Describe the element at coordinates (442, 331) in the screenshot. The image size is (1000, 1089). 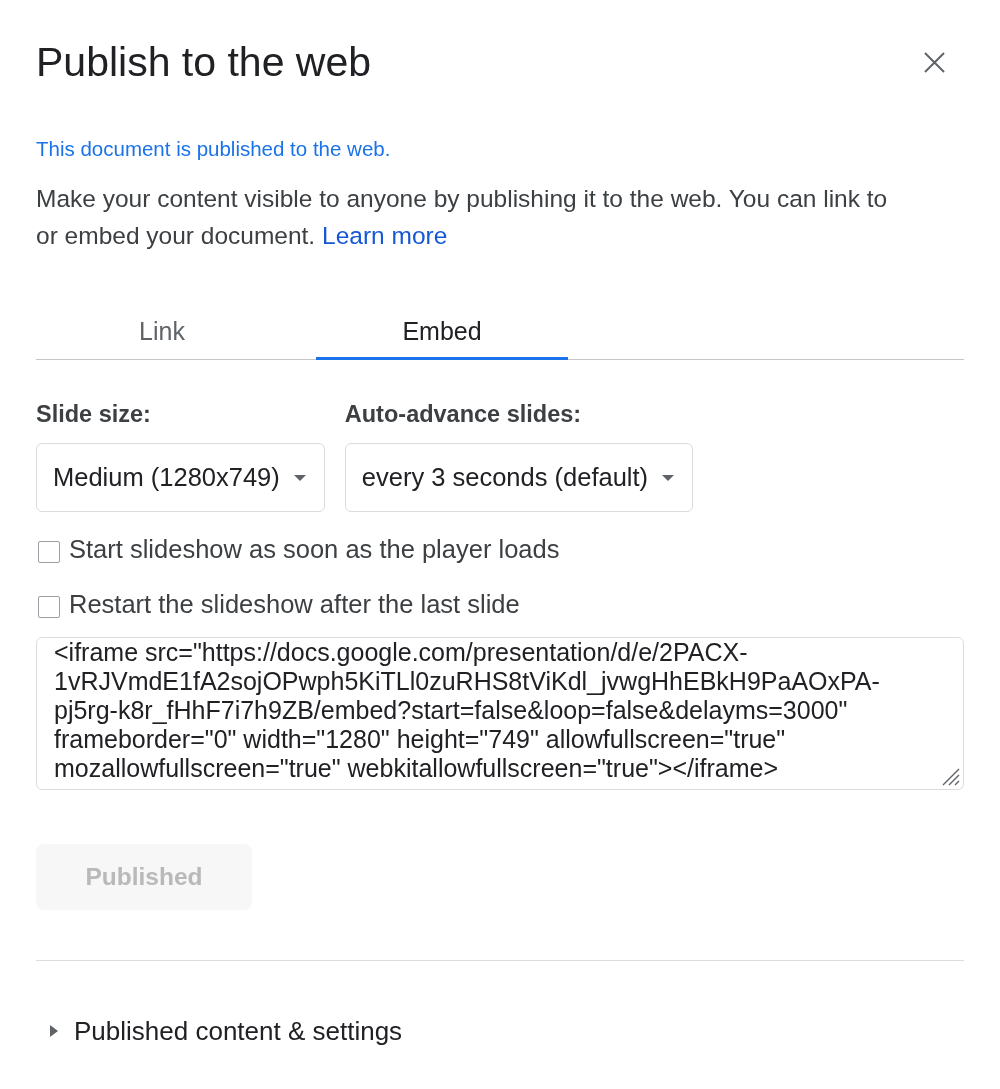
I see `tab: Embed` at that location.